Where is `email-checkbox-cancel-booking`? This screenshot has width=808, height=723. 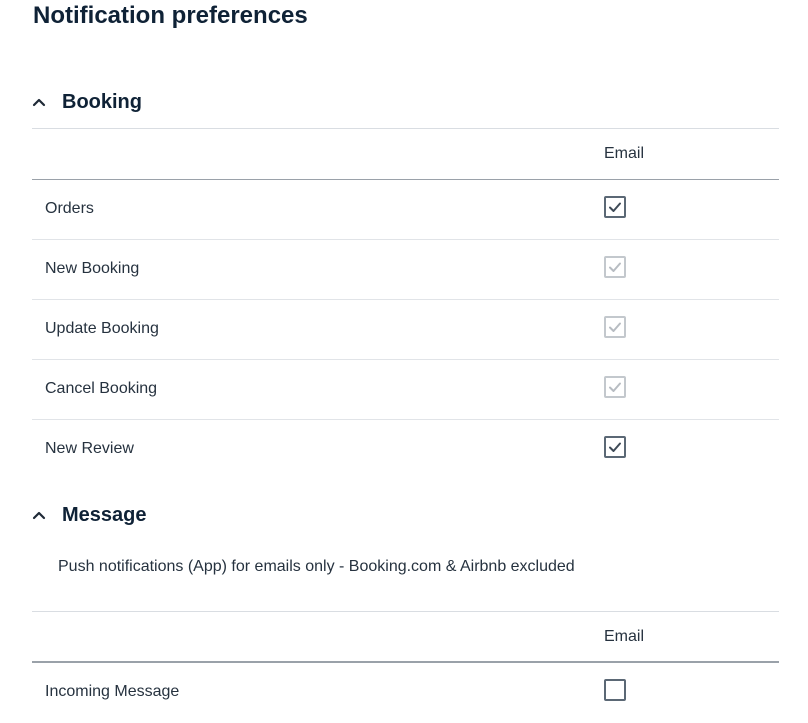
email-checkbox-cancel-booking is located at coordinates (615, 387).